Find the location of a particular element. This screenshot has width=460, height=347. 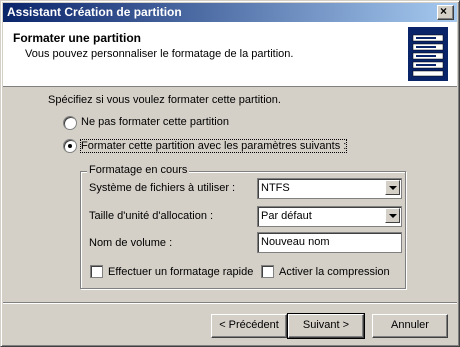

volume-name-input: Nouveau nom is located at coordinates (329, 242).